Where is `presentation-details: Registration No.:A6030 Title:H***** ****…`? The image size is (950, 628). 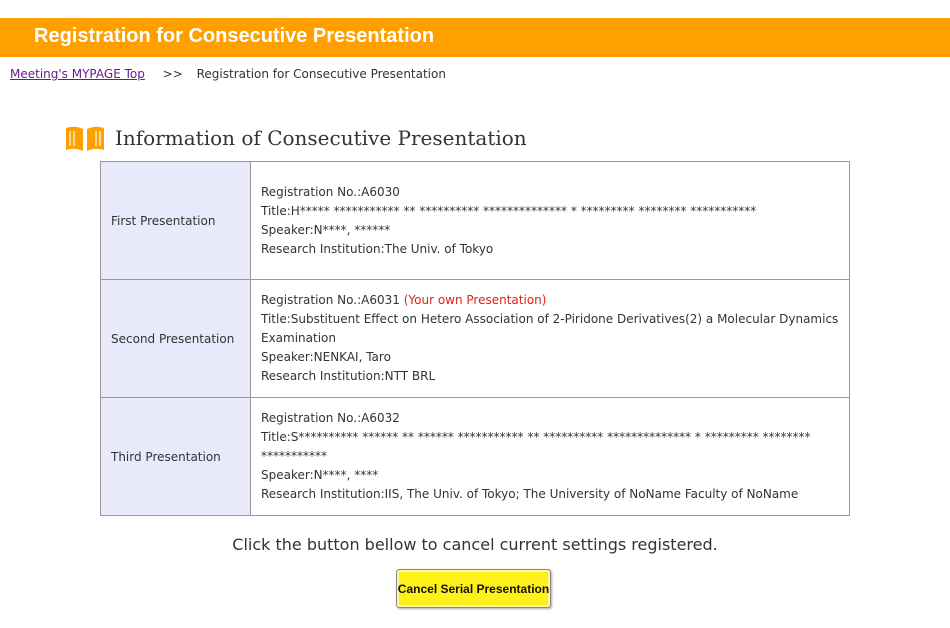
presentation-details: Registration No.:A6030 Title:H***** ****… is located at coordinates (550, 220).